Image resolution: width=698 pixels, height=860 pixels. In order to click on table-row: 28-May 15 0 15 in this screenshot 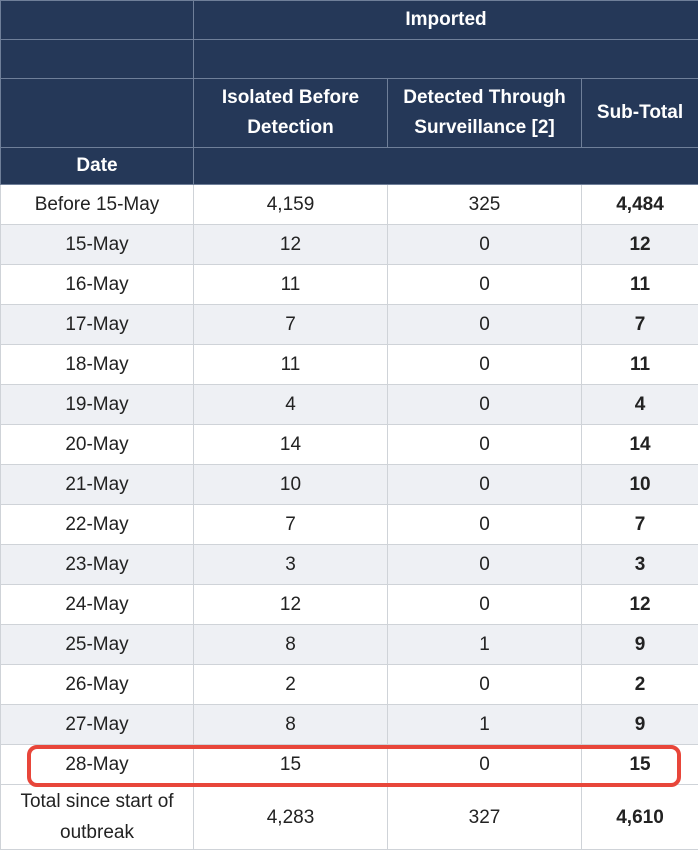, I will do `click(349, 764)`.